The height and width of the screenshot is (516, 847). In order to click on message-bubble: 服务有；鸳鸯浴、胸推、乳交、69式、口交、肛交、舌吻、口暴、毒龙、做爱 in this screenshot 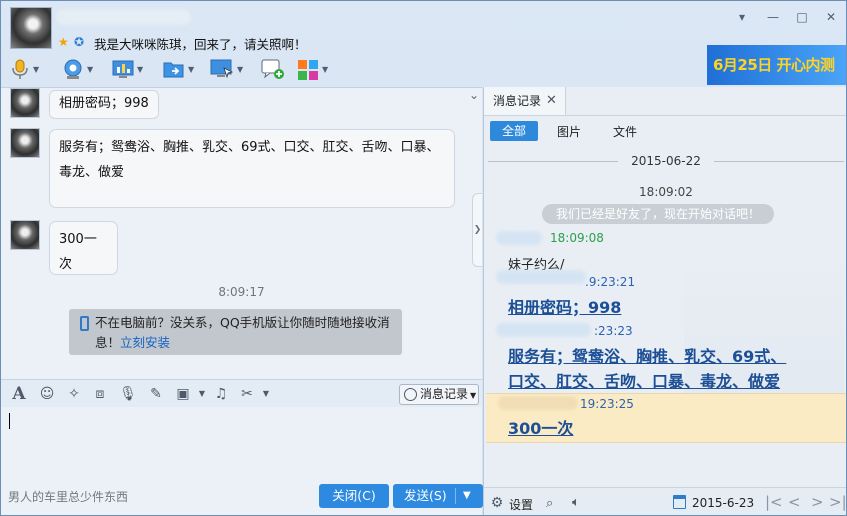, I will do `click(252, 168)`.